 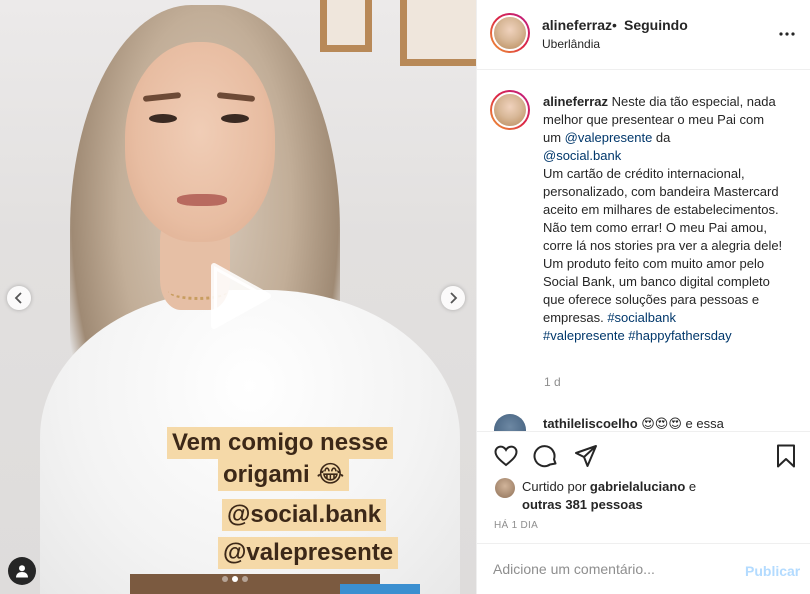 What do you see at coordinates (577, 25) in the screenshot?
I see `header-username: alineferraz` at bounding box center [577, 25].